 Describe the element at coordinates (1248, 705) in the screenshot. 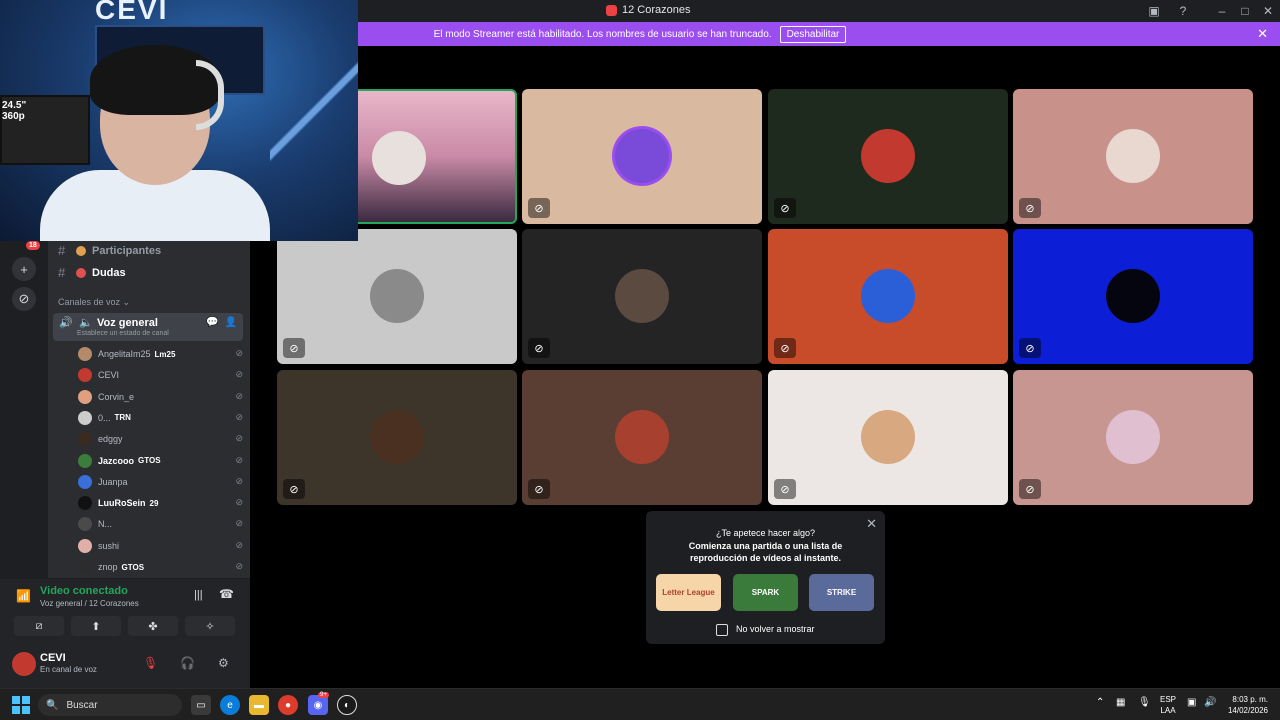

I see `clock: 8:03 p. m. 14/02/2026` at that location.